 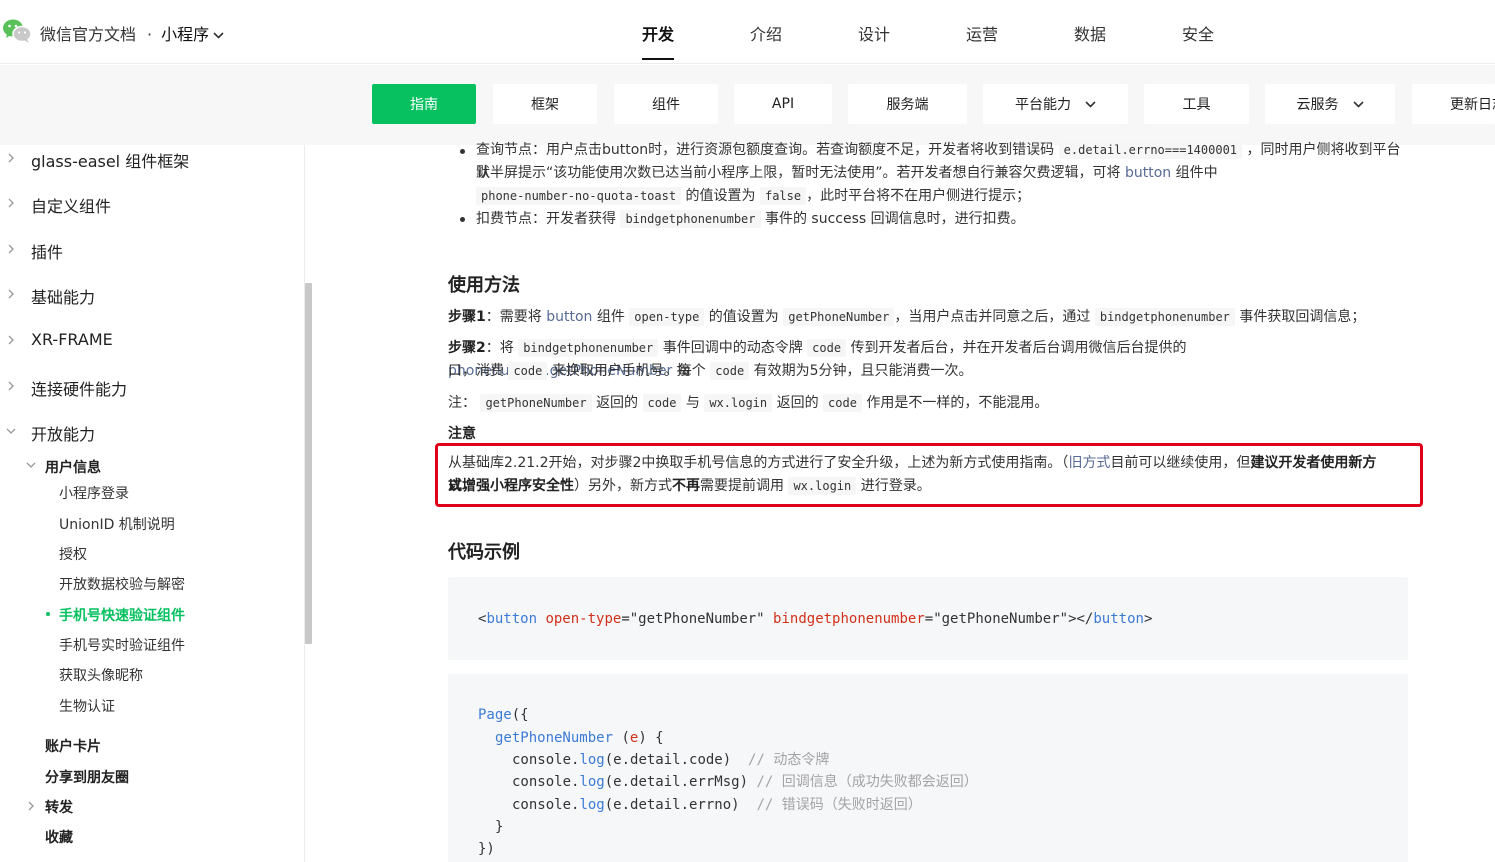 I want to click on inline-code: getPhoneNumber, so click(x=839, y=317).